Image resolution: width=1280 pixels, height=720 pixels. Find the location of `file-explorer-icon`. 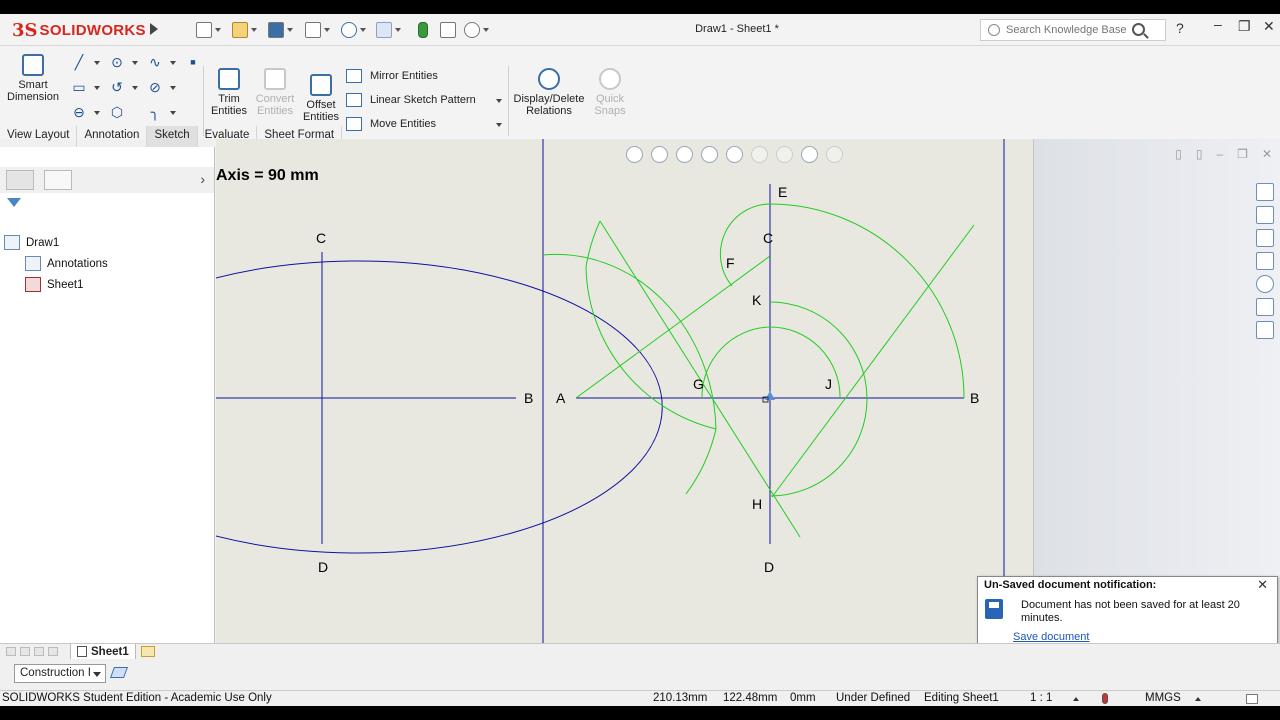

file-explorer-icon is located at coordinates (1265, 261).